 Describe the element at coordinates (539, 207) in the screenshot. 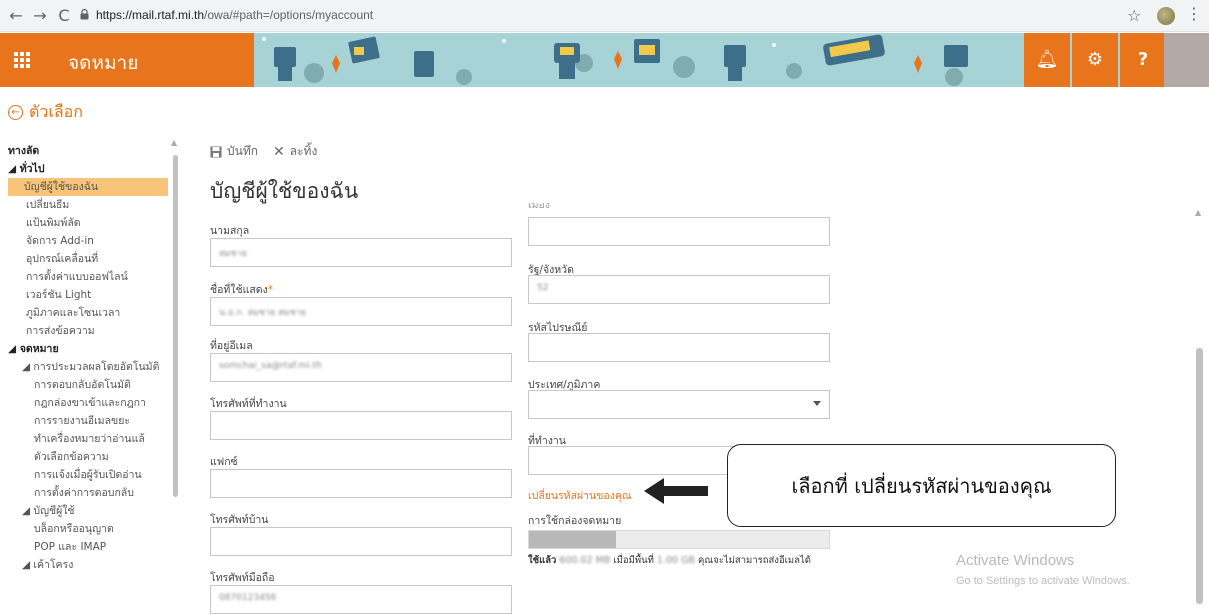

I see `field-label: เมือง` at that location.